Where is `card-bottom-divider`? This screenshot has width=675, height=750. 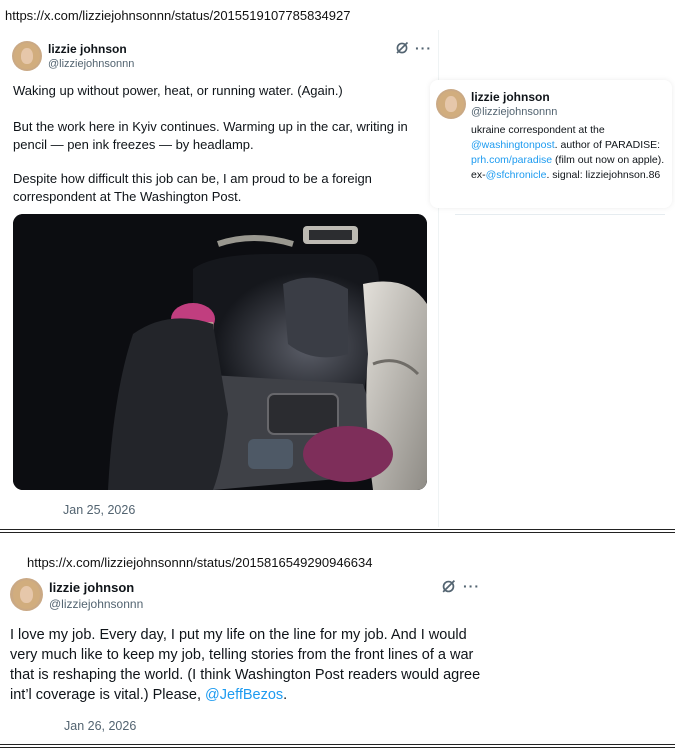 card-bottom-divider is located at coordinates (560, 214).